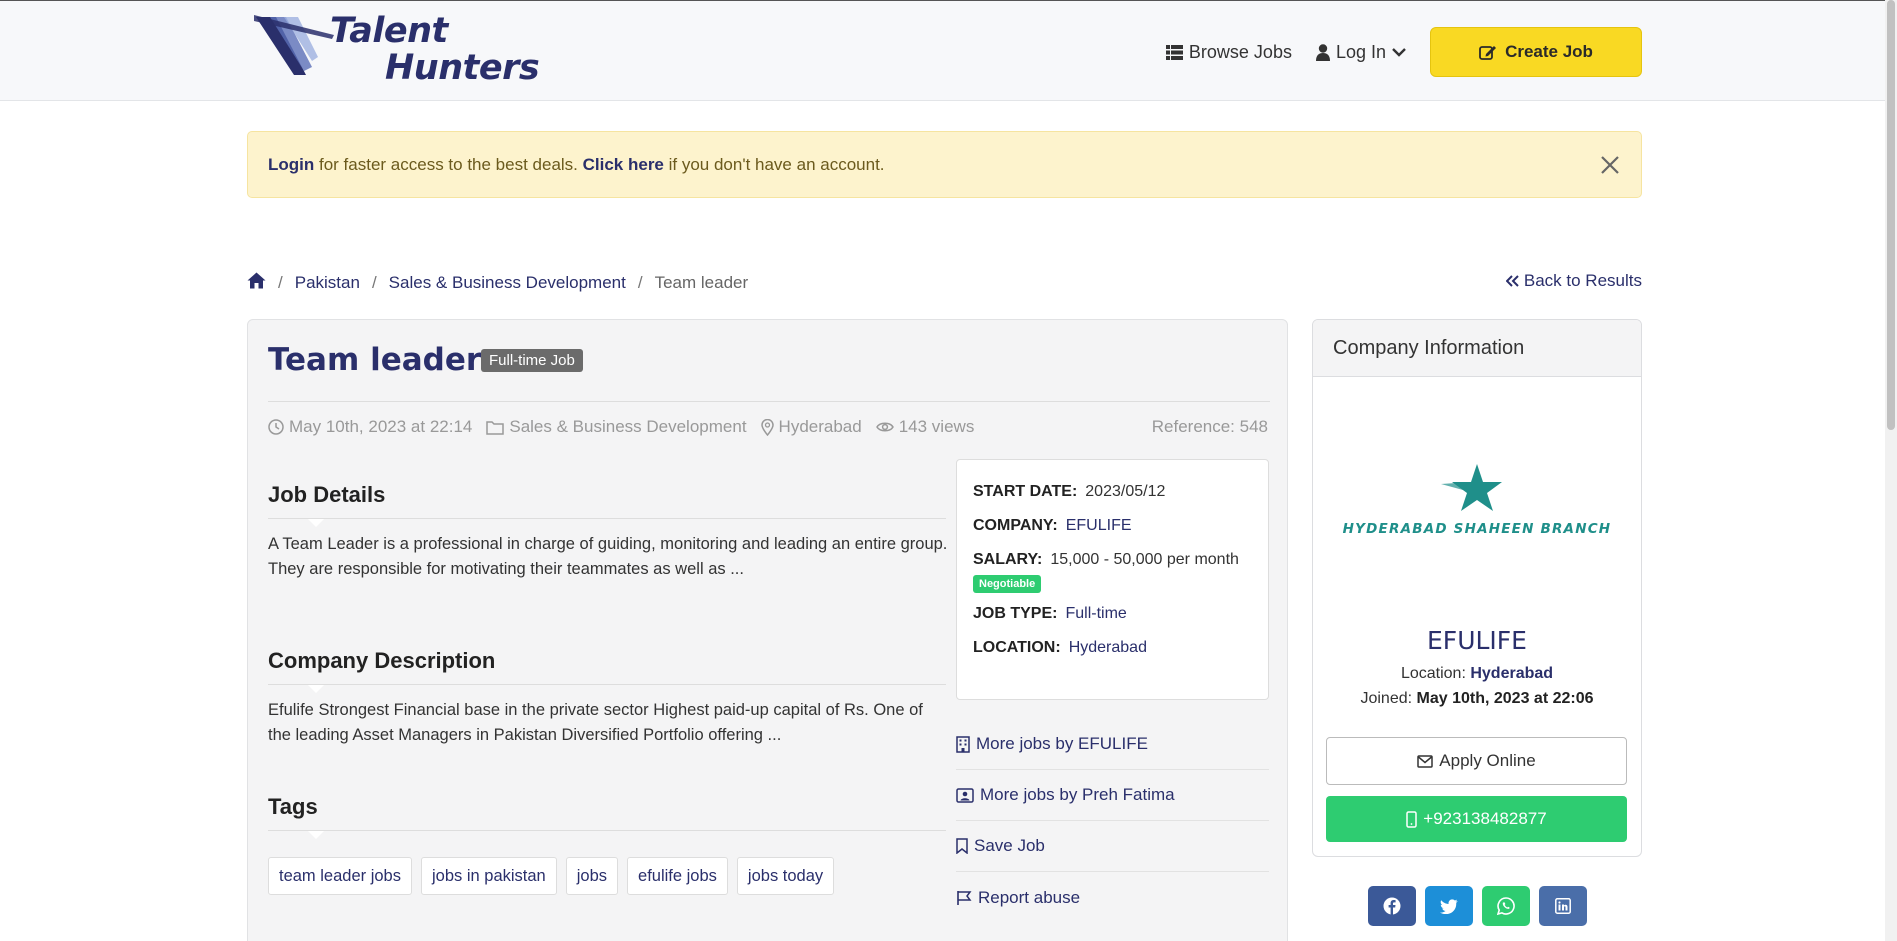  Describe the element at coordinates (1477, 906) in the screenshot. I see `share-buttons` at that location.